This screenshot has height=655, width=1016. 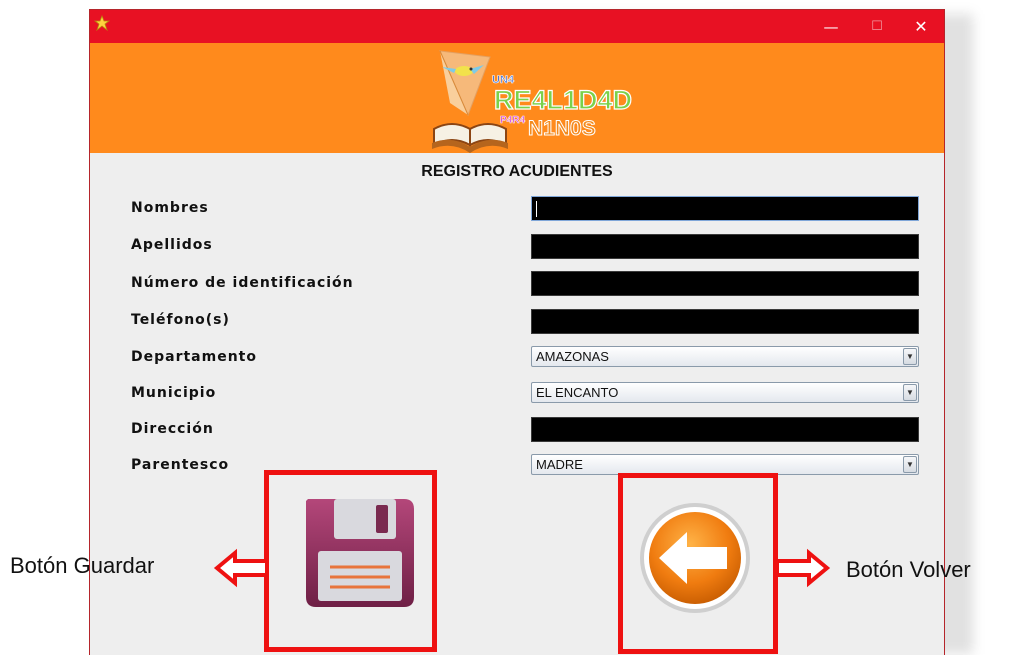 I want to click on save-highlight-box, so click(x=350, y=561).